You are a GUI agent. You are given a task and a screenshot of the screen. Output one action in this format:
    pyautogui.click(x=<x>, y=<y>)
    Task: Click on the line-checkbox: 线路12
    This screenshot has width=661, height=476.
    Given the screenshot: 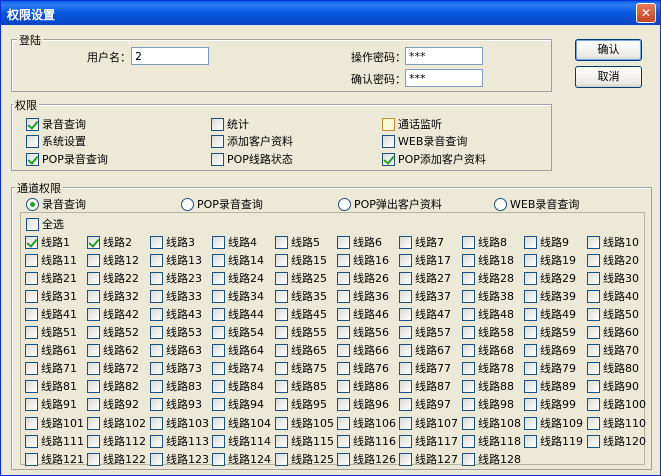 What is the action you would take?
    pyautogui.click(x=113, y=260)
    